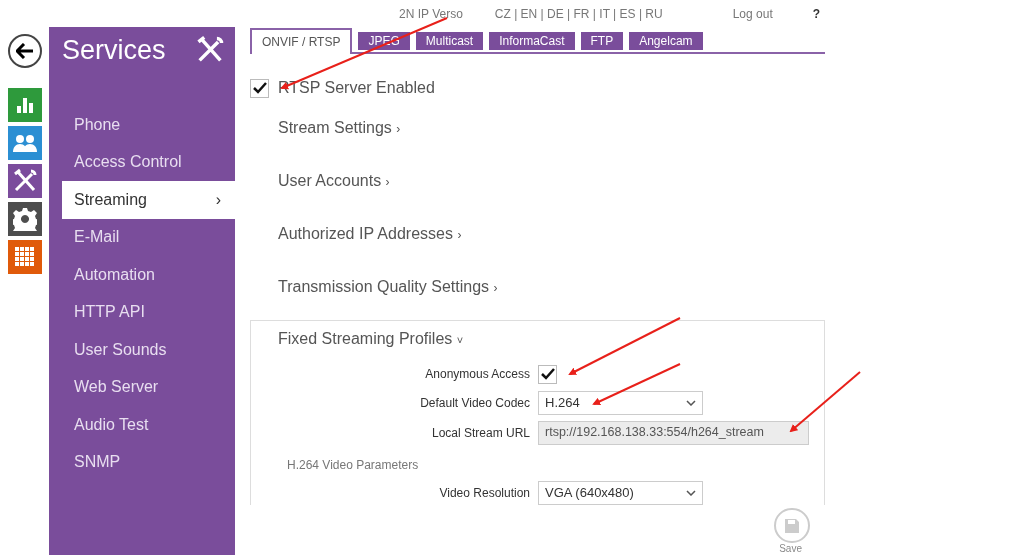 Image resolution: width=1017 pixels, height=555 pixels. Describe the element at coordinates (647, 134) in the screenshot. I see `section-link: Stream Settings ›` at that location.